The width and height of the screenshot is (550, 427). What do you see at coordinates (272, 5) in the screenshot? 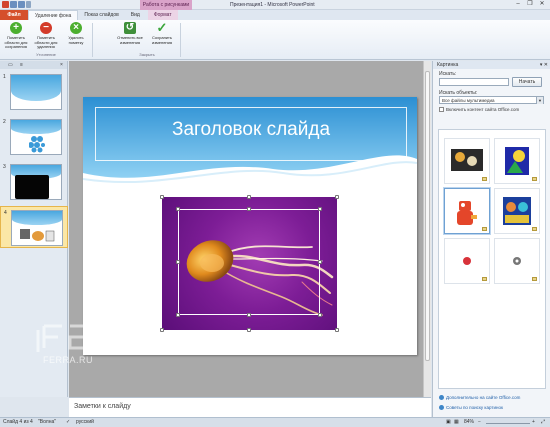
I see `window-title: Презентация1 - Microsoft PowerPoint` at bounding box center [272, 5].